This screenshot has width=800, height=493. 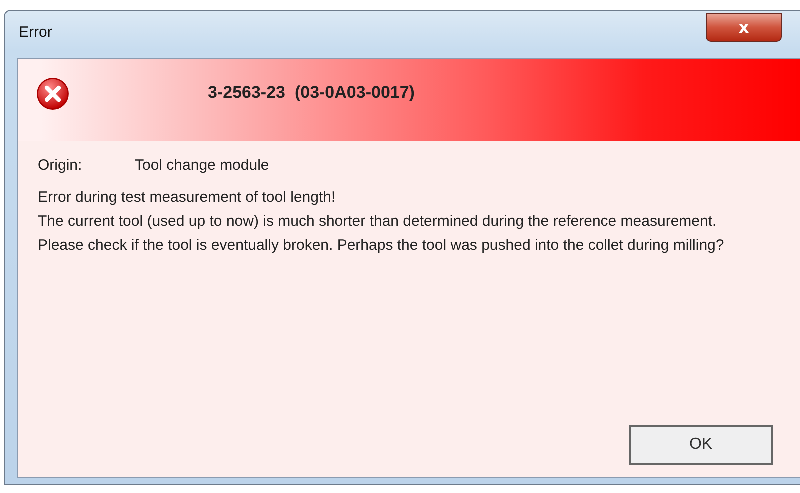 I want to click on origin-value: Tool change module, so click(x=202, y=165).